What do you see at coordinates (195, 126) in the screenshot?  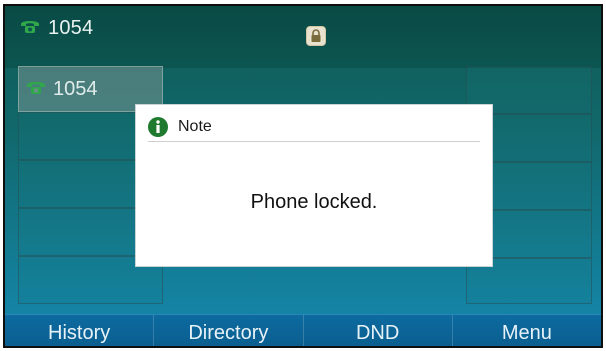 I see `dialog-title: Note` at bounding box center [195, 126].